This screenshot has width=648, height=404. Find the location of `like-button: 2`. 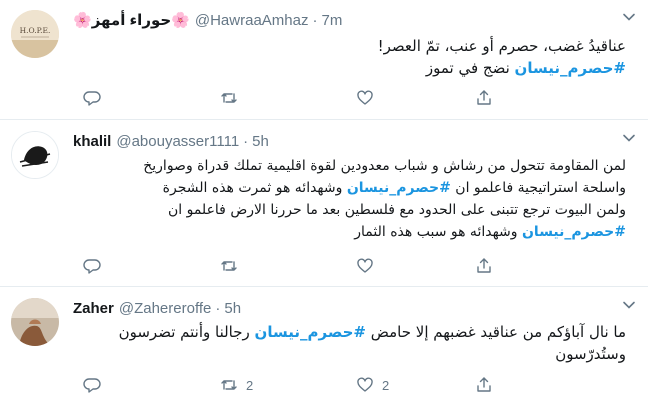

like-button: 2 is located at coordinates (372, 385).